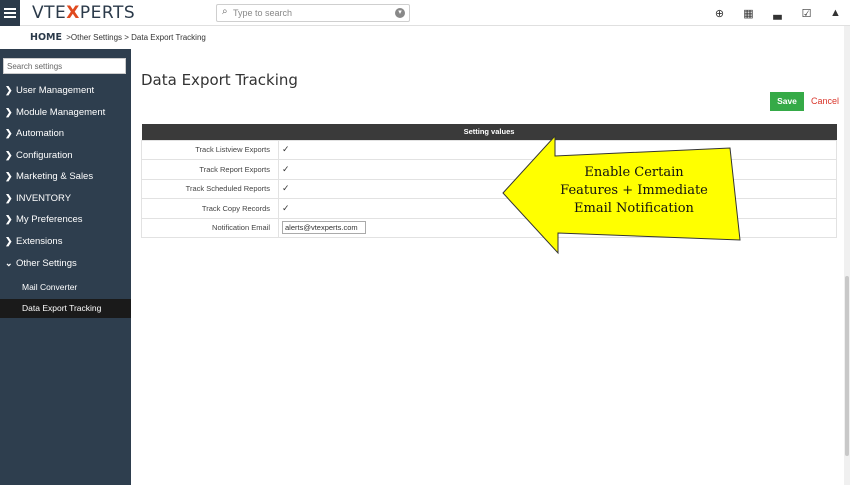 Image resolution: width=850 pixels, height=485 pixels. Describe the element at coordinates (65, 112) in the screenshot. I see `sidebar-item-module-management: ❯ Module Management` at that location.